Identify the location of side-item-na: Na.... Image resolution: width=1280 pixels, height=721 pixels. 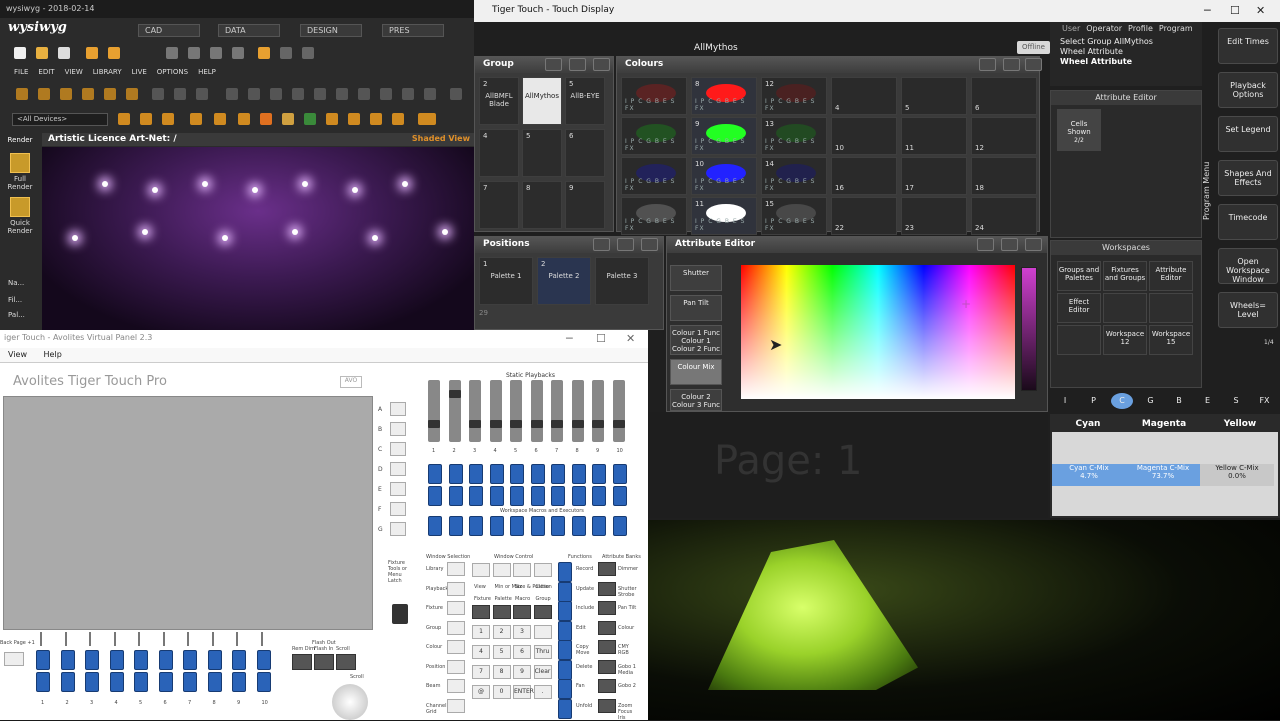
(22, 283).